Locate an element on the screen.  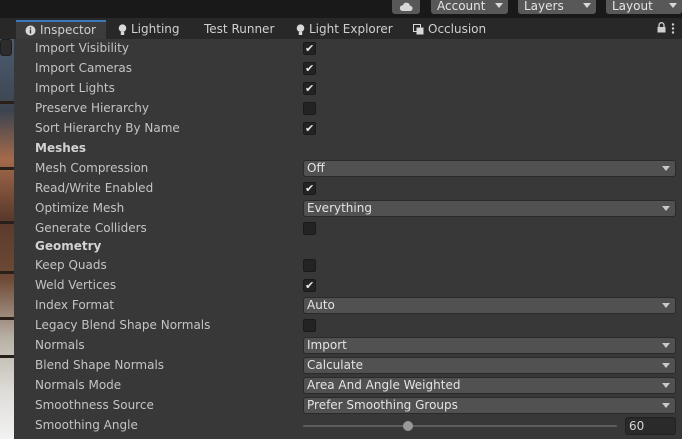
field-label: Read/Write Enabled is located at coordinates (94, 188).